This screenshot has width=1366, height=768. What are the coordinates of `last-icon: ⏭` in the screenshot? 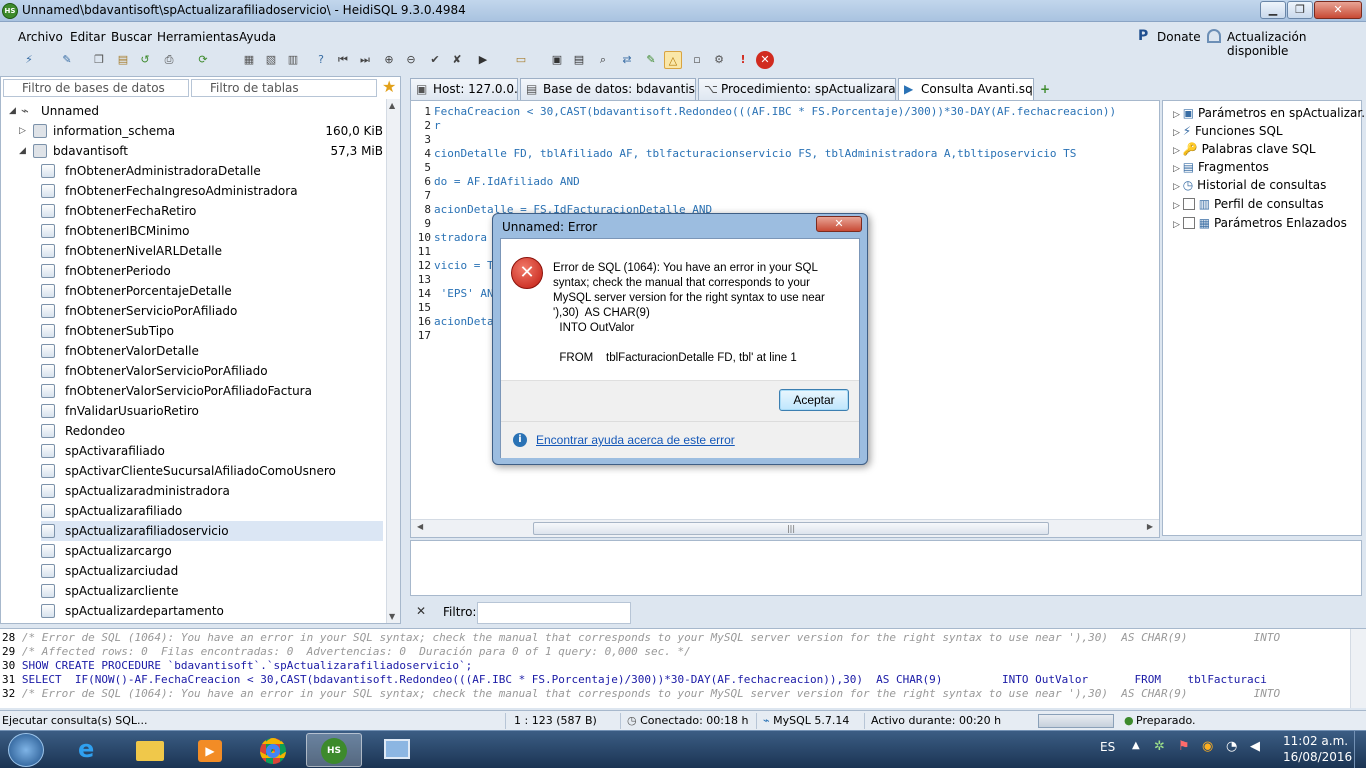 It's located at (365, 60).